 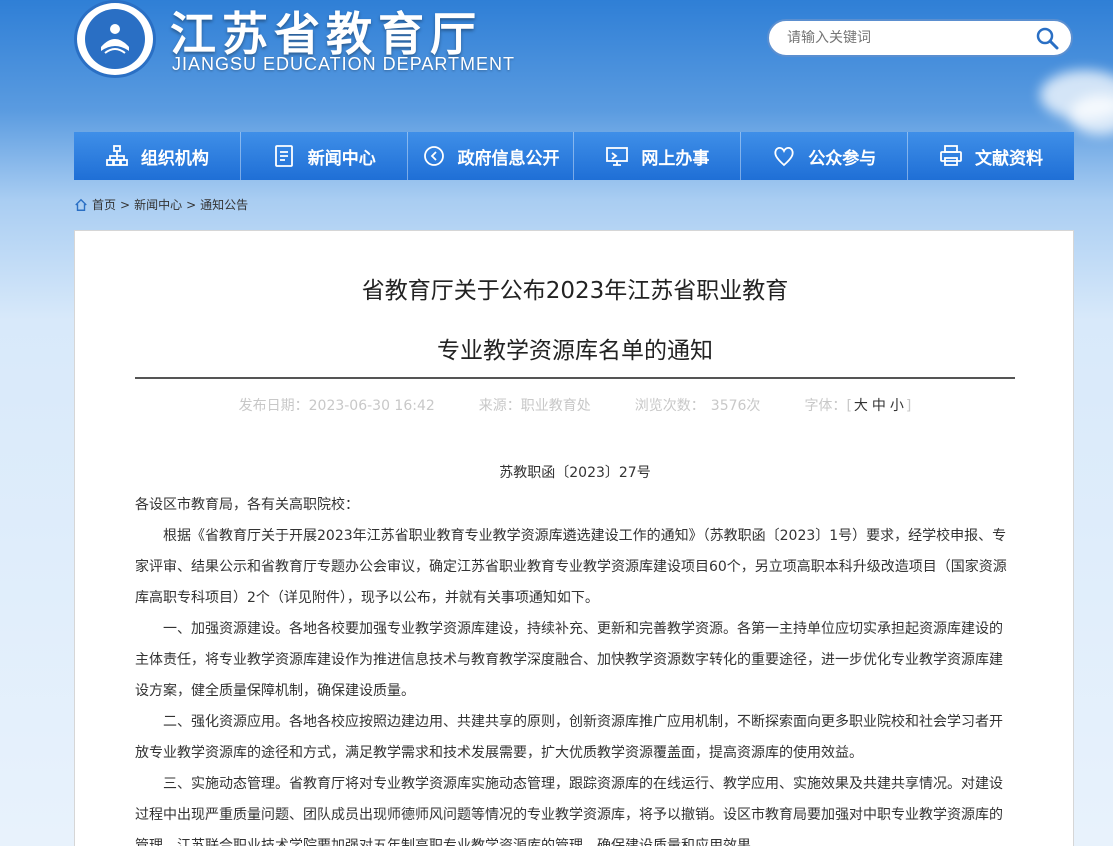 I want to click on article-title-line1: 省教育厅关于公布2023年江苏省职业教育, so click(x=575, y=291).